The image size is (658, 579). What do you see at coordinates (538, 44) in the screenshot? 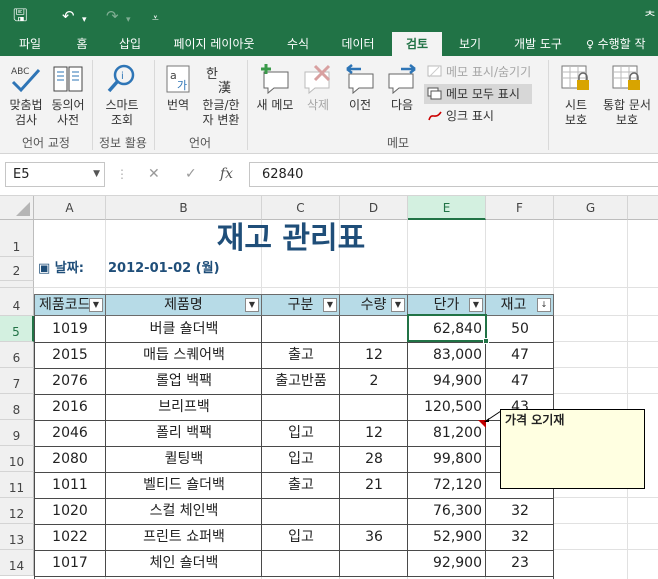
I see `tab-developer: 개발 도구` at bounding box center [538, 44].